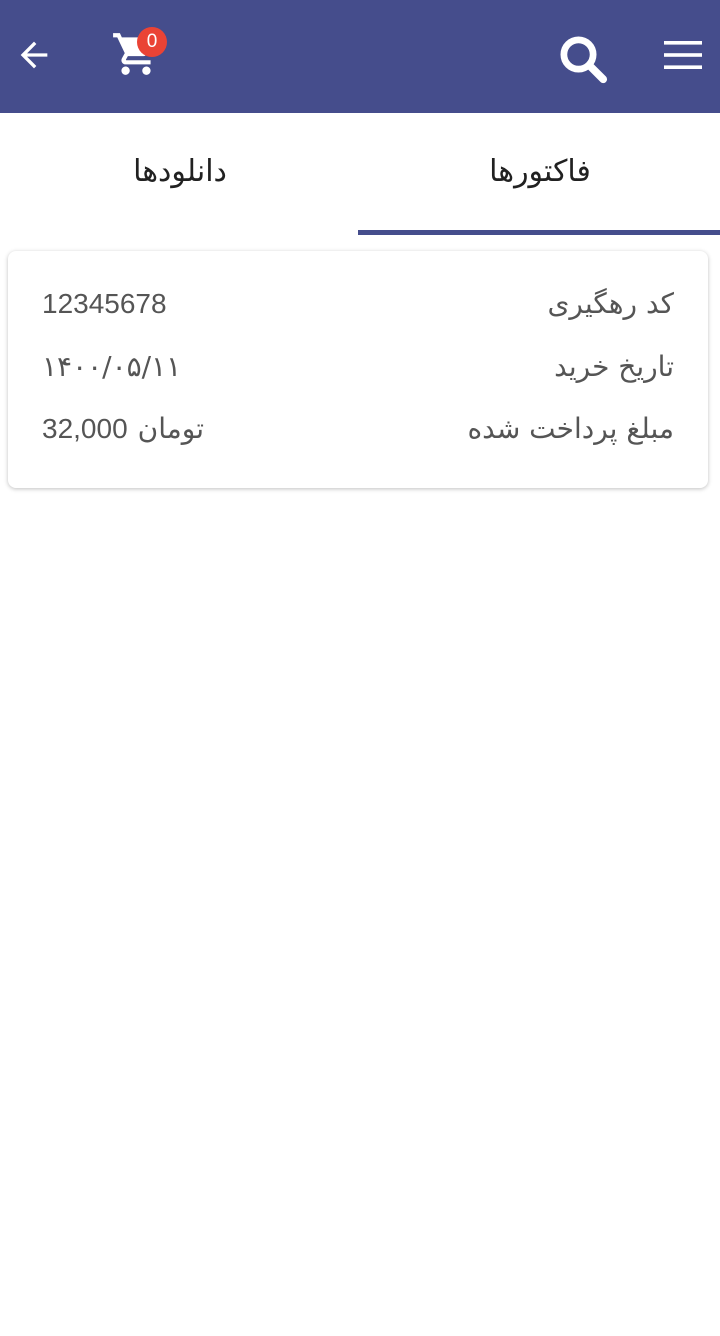 Image resolution: width=720 pixels, height=1336 pixels. I want to click on search-button, so click(583, 59).